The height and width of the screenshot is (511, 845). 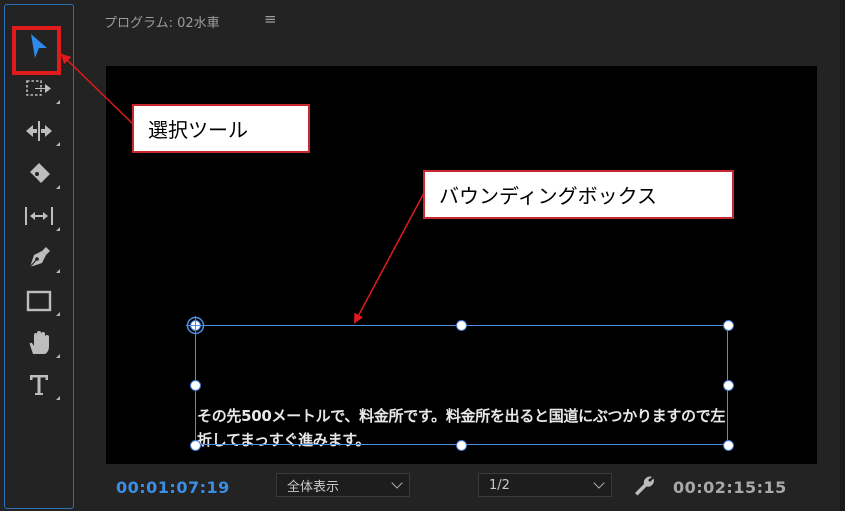 I want to click on bounding-box-arrow, so click(x=389, y=258).